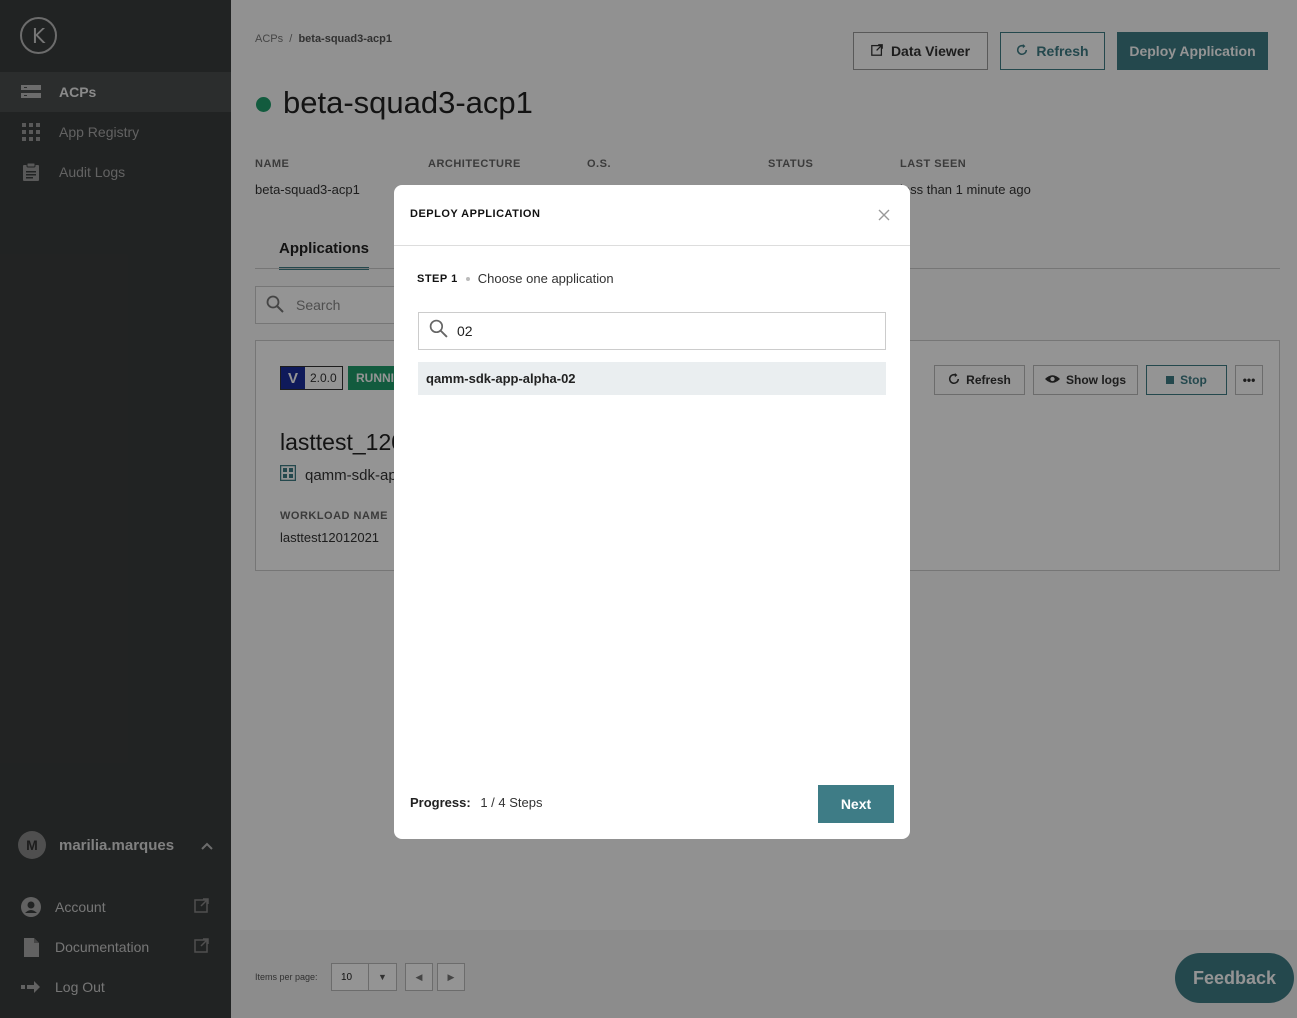 The image size is (1297, 1018). What do you see at coordinates (545, 278) in the screenshot?
I see `step-text: Choose one application` at bounding box center [545, 278].